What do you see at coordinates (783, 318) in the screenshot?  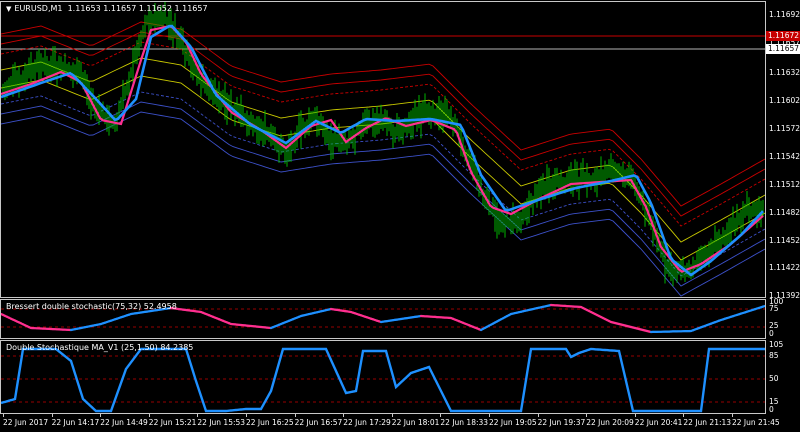 I see `bressert-axis: 100 75 25 0` at bounding box center [783, 318].